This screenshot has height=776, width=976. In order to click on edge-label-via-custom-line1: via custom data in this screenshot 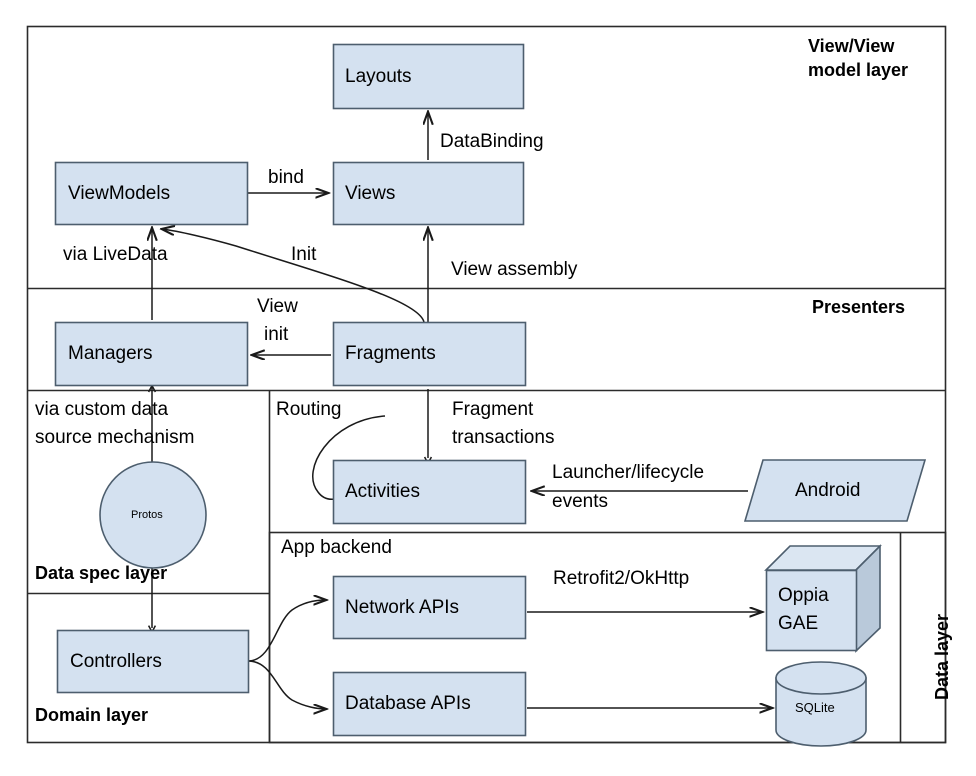, I will do `click(102, 409)`.